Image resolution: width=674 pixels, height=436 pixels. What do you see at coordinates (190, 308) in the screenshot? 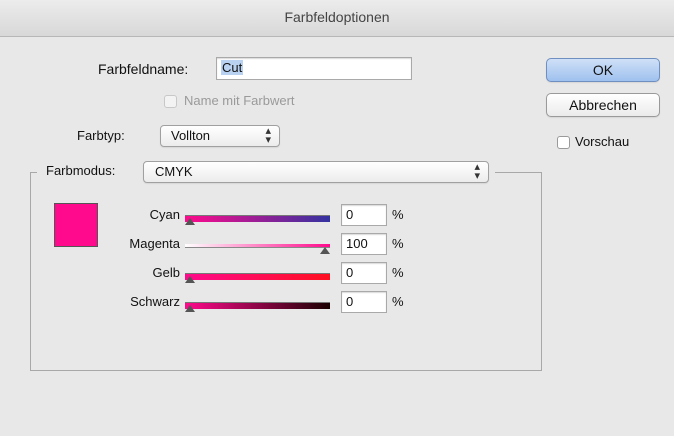
I see `schwarz-slider-thumb` at bounding box center [190, 308].